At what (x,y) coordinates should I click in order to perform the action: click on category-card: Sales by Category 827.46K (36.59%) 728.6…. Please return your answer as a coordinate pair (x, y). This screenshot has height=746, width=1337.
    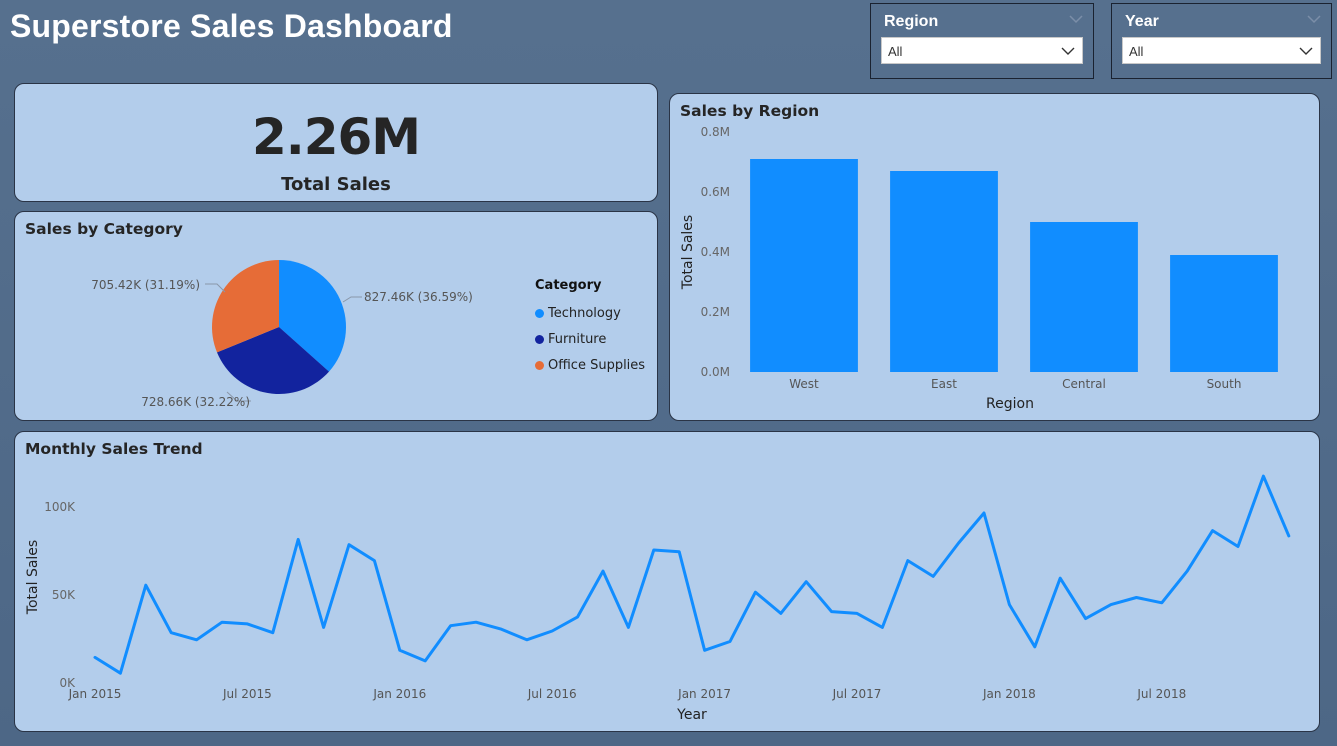
    Looking at the image, I should click on (336, 316).